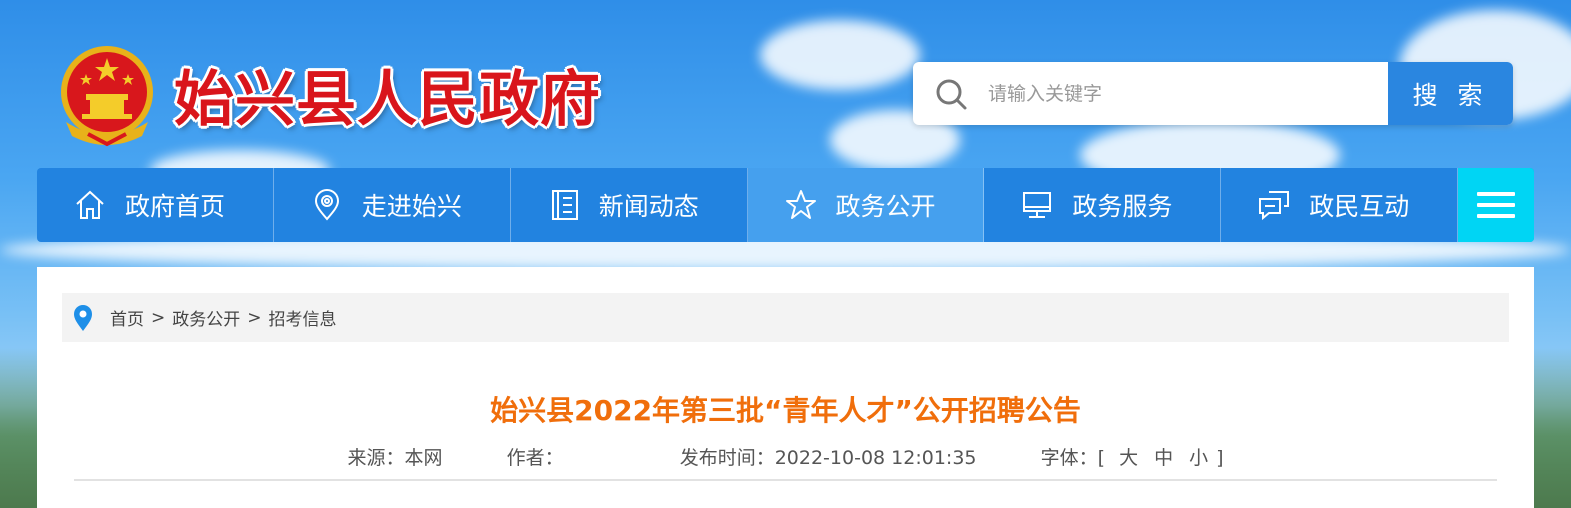 Image resolution: width=1571 pixels, height=508 pixels. What do you see at coordinates (1359, 206) in the screenshot?
I see `nav-item-label: 政民互动` at bounding box center [1359, 206].